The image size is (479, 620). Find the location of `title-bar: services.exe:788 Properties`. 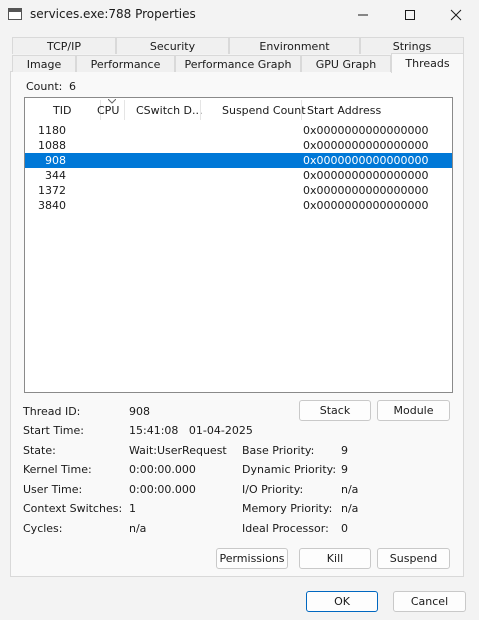

title-bar: services.exe:788 Properties is located at coordinates (239, 15).